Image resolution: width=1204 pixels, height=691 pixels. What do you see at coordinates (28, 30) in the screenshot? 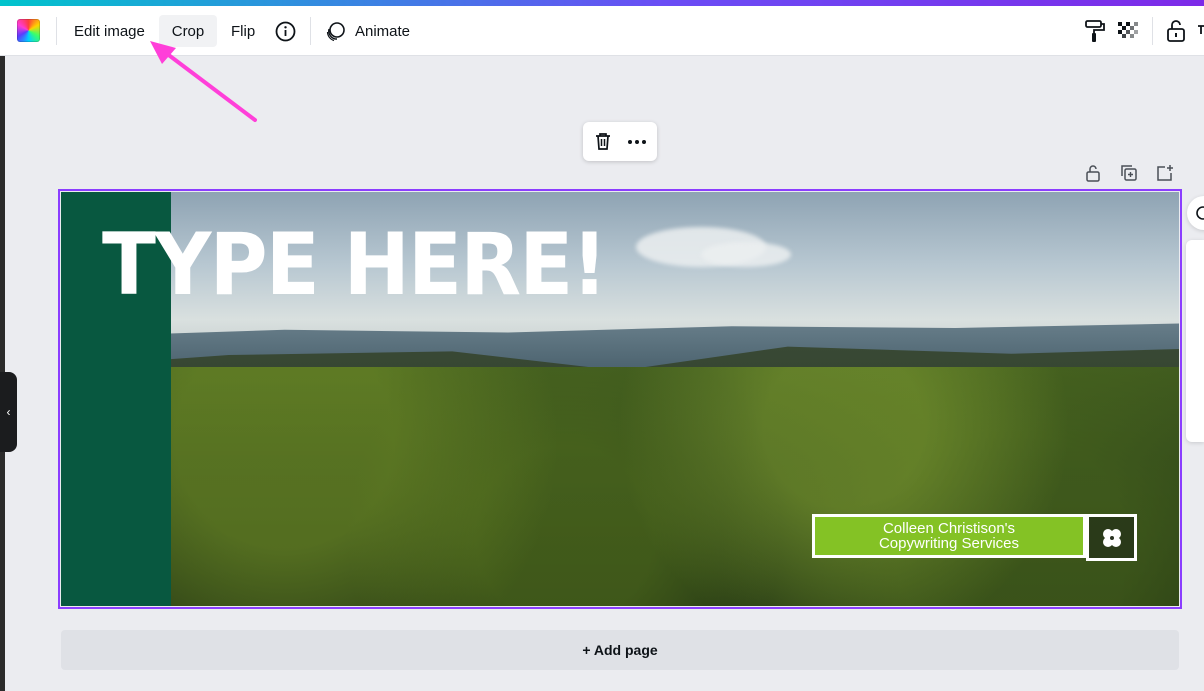
I see `color-swatch-icon` at bounding box center [28, 30].